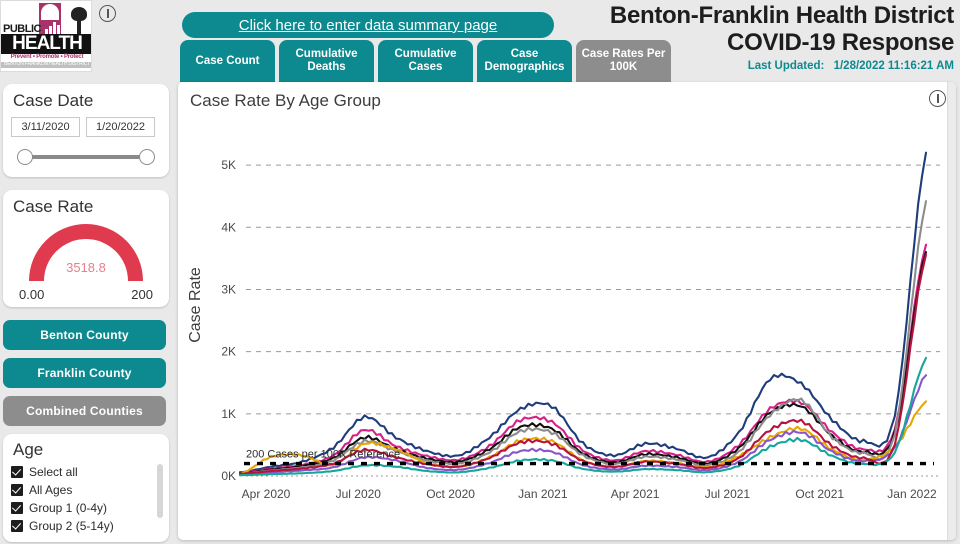  I want to click on age-filter-title: Age, so click(28, 449).